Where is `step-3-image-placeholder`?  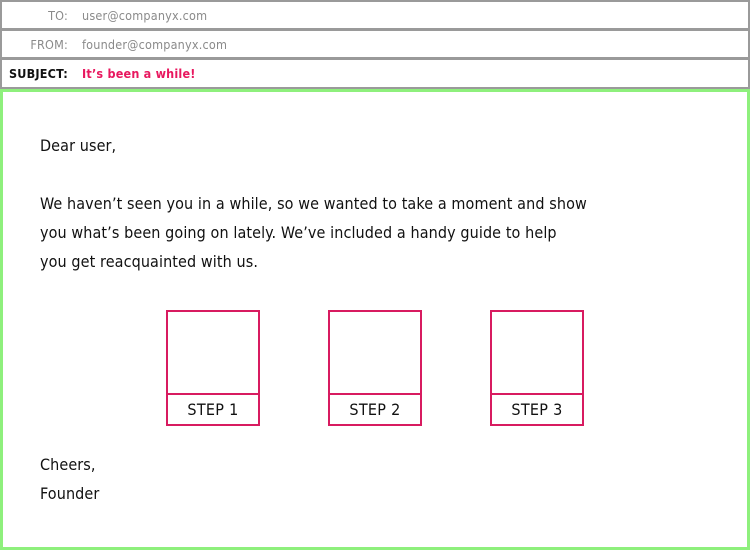 step-3-image-placeholder is located at coordinates (537, 353).